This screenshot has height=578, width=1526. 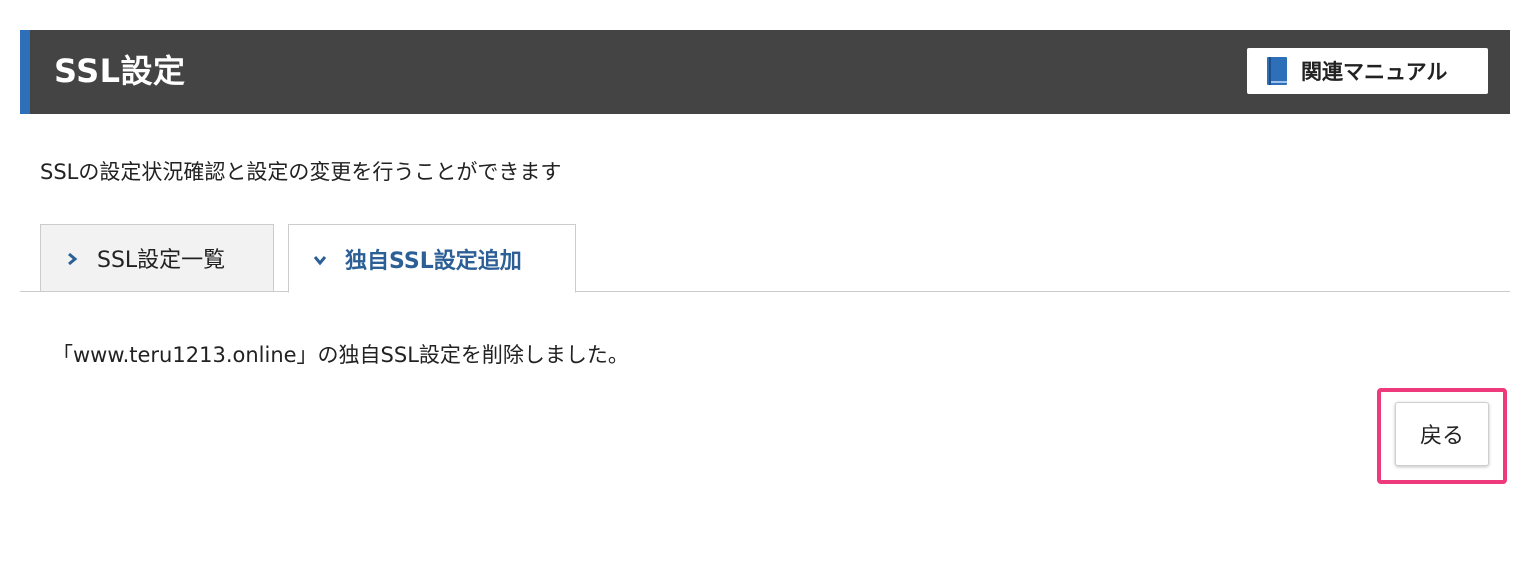 What do you see at coordinates (320, 259) in the screenshot?
I see `chevron-down-icon` at bounding box center [320, 259].